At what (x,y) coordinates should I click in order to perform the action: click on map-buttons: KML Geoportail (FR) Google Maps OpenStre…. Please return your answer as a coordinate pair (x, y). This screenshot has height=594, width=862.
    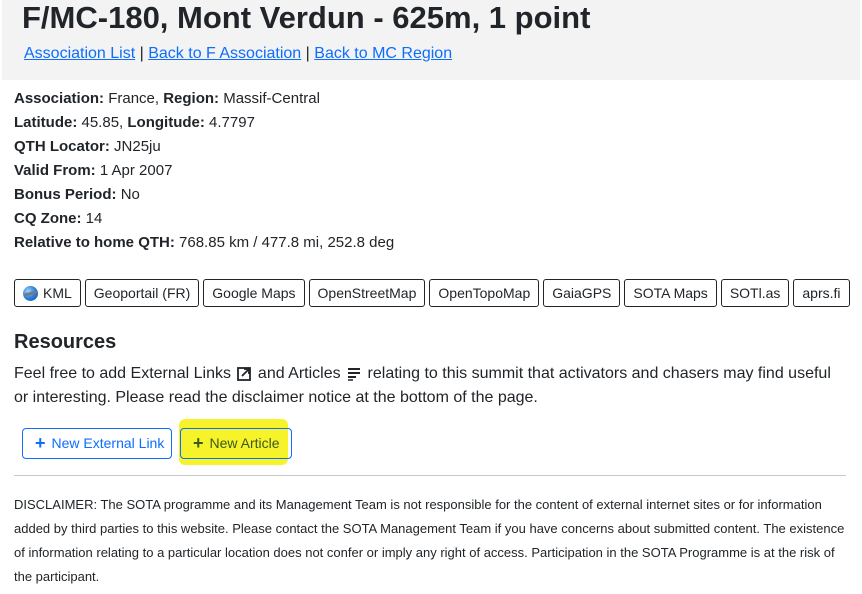
    Looking at the image, I should click on (432, 293).